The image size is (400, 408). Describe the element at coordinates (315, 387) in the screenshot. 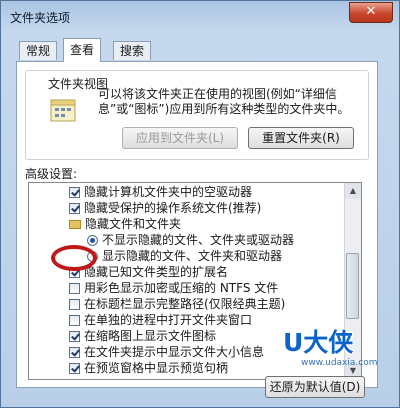

I see `restore-defaults-button: 还原为默认值(D)` at that location.